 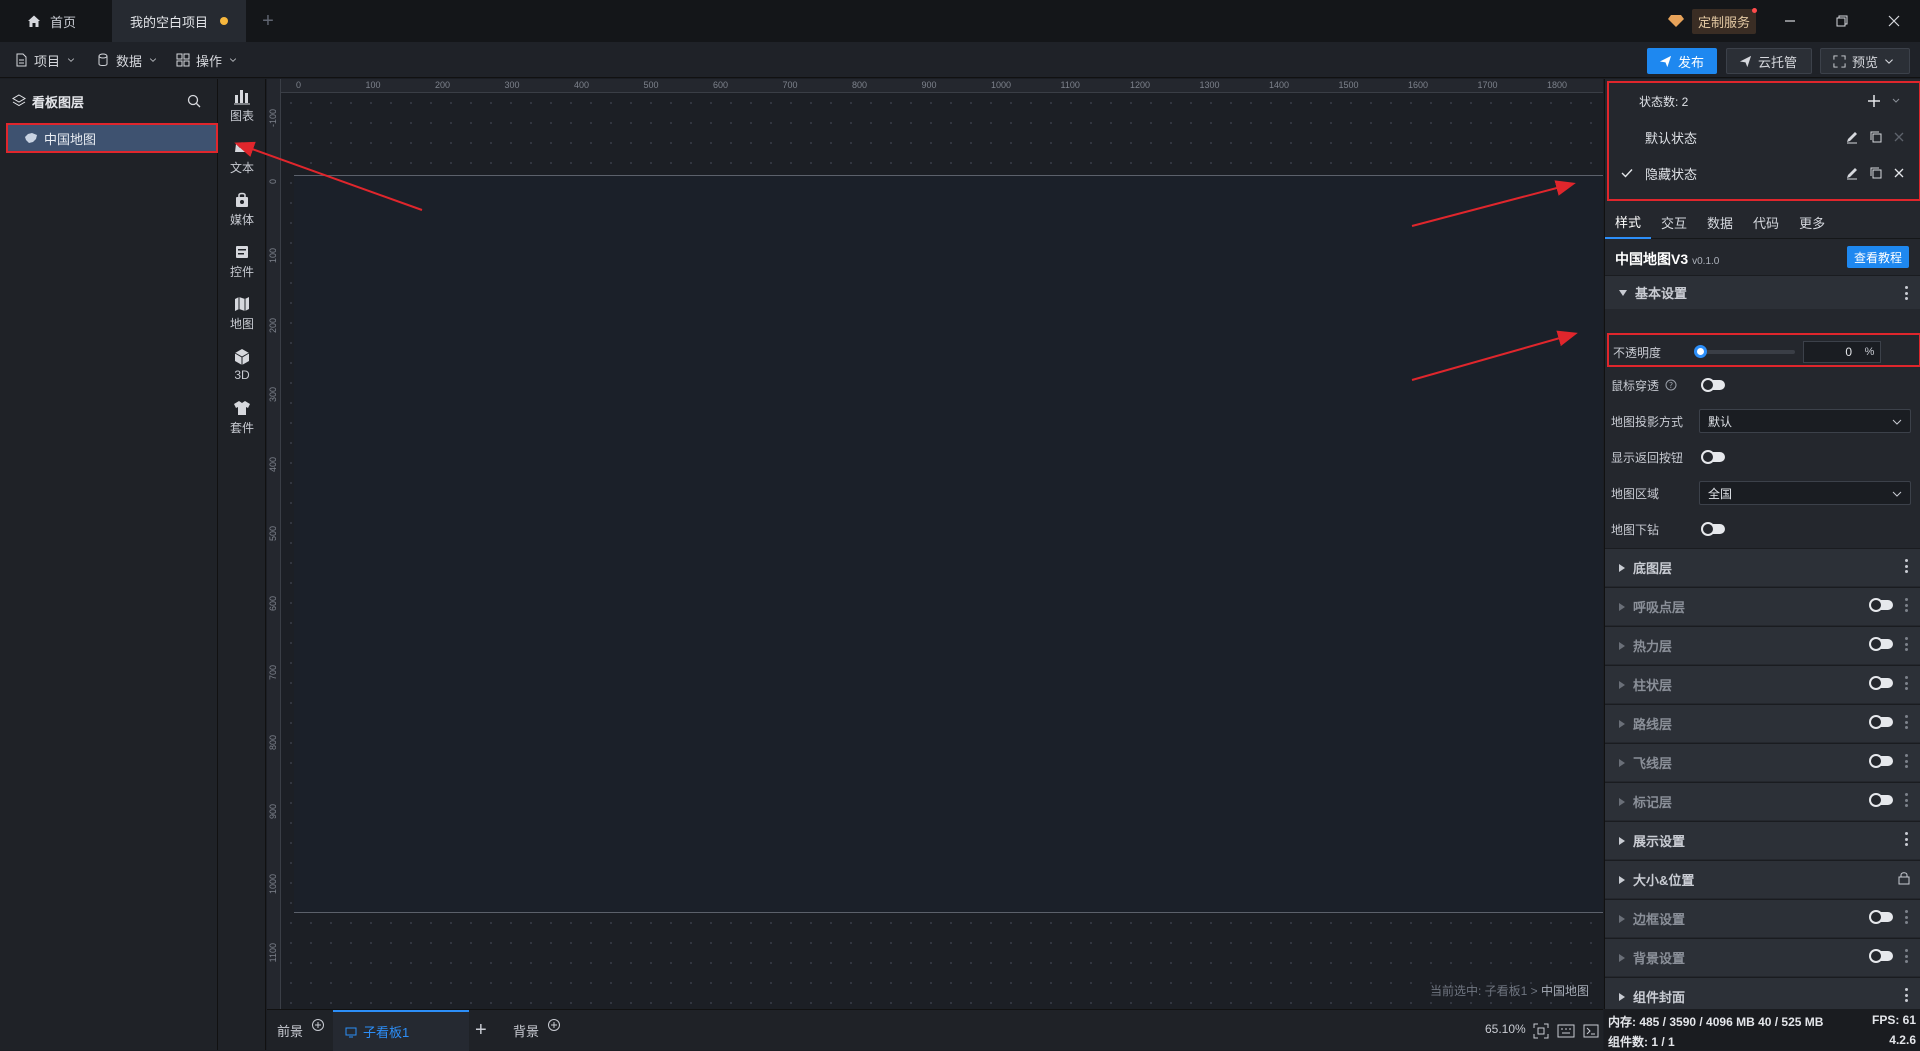 What do you see at coordinates (242, 209) in the screenshot?
I see `component-media: 媒体` at bounding box center [242, 209].